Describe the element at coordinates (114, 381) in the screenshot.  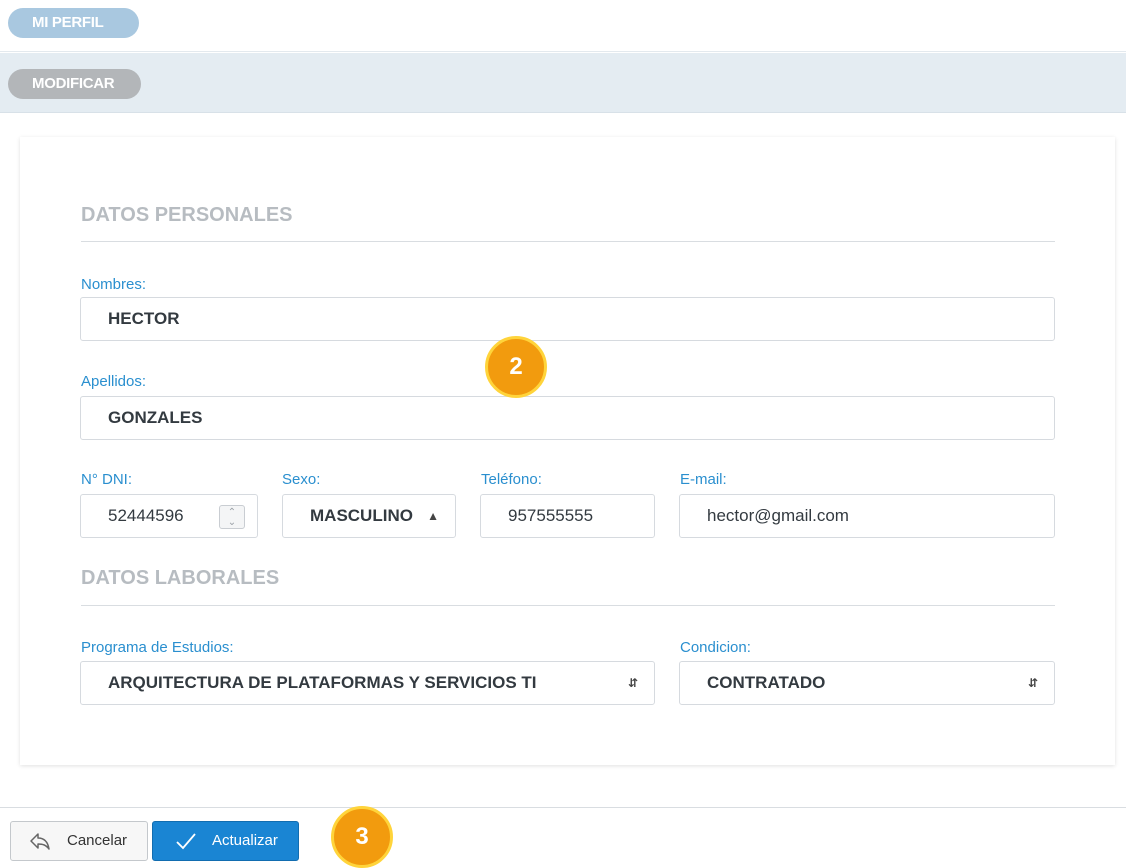
I see `apellidos-label: Apellidos:` at that location.